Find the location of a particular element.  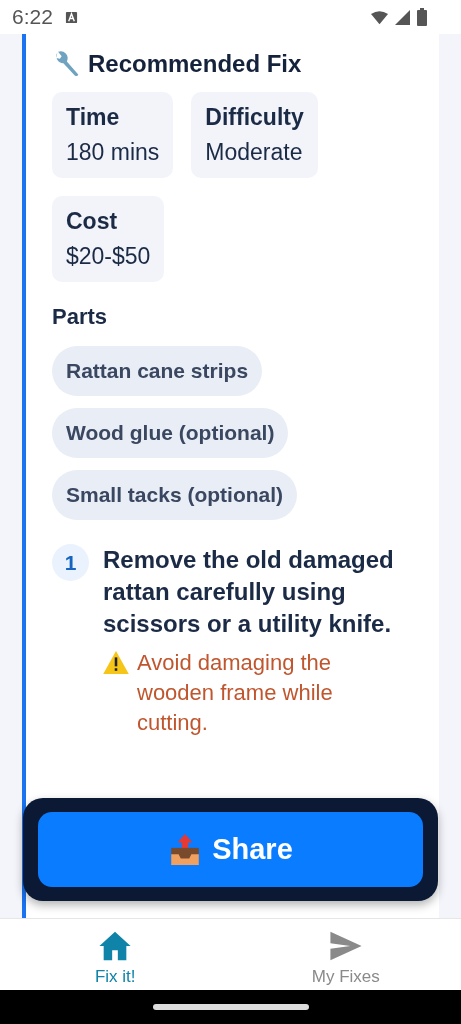

part-chip: Wood glue (optional) is located at coordinates (170, 433).